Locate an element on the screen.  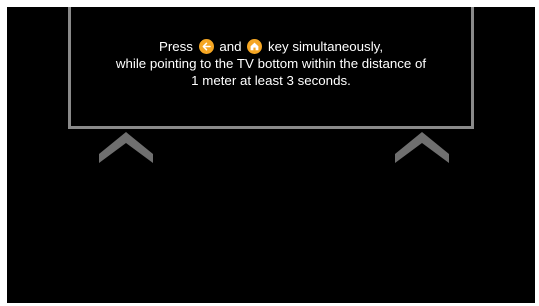
back-arrow-icon is located at coordinates (206, 46).